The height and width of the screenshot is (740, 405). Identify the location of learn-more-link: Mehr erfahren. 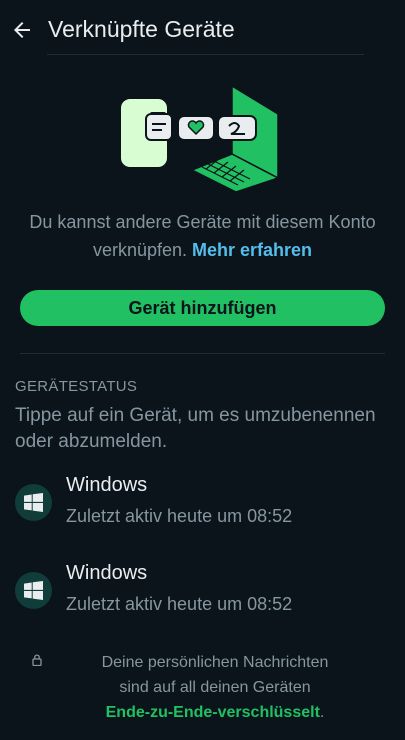
(252, 250).